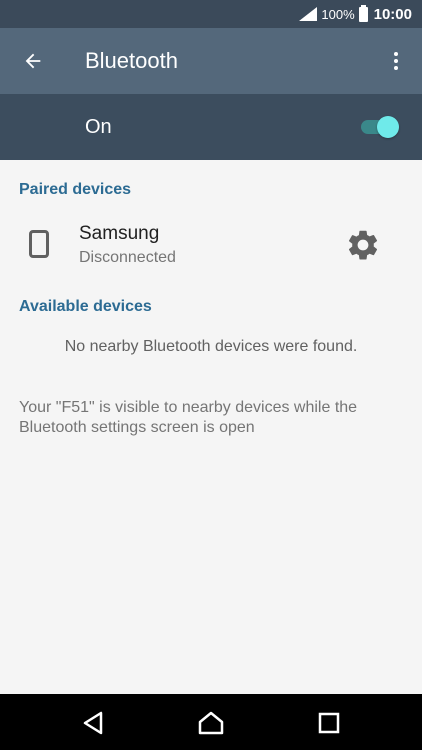 Image resolution: width=422 pixels, height=750 pixels. Describe the element at coordinates (392, 14) in the screenshot. I see `clock: 10:00` at that location.